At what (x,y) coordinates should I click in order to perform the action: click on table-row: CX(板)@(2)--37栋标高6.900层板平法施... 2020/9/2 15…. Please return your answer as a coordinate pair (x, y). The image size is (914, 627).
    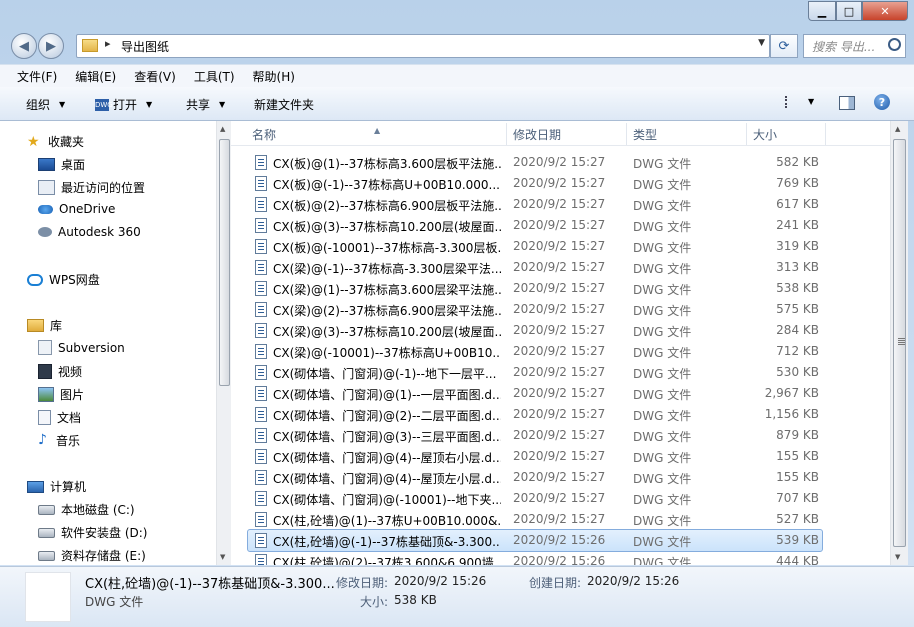
    Looking at the image, I should click on (535, 204).